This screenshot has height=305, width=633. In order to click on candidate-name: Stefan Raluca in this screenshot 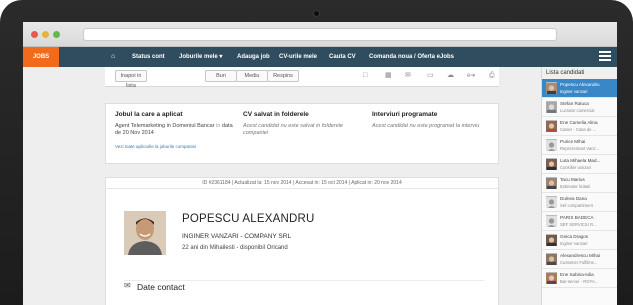, I will do `click(574, 103)`.